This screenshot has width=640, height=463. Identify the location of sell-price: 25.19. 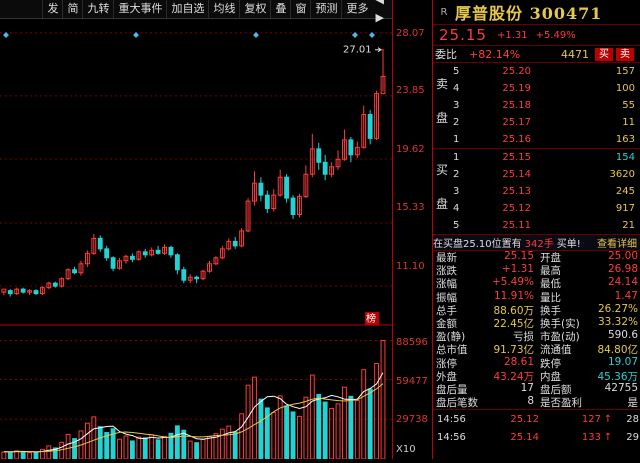
(516, 88).